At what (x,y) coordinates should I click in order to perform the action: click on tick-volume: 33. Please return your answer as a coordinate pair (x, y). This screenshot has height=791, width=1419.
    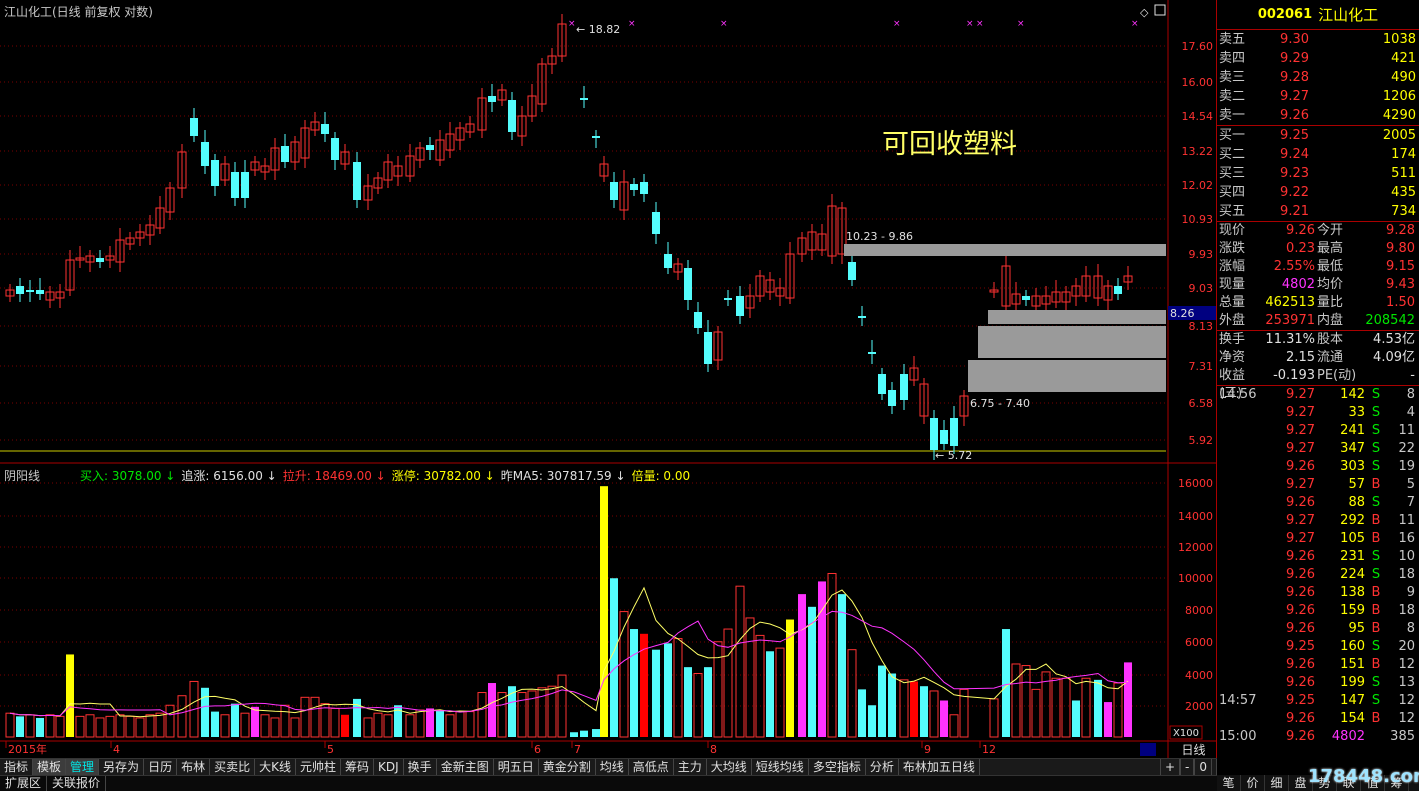
    Looking at the image, I should click on (1356, 412).